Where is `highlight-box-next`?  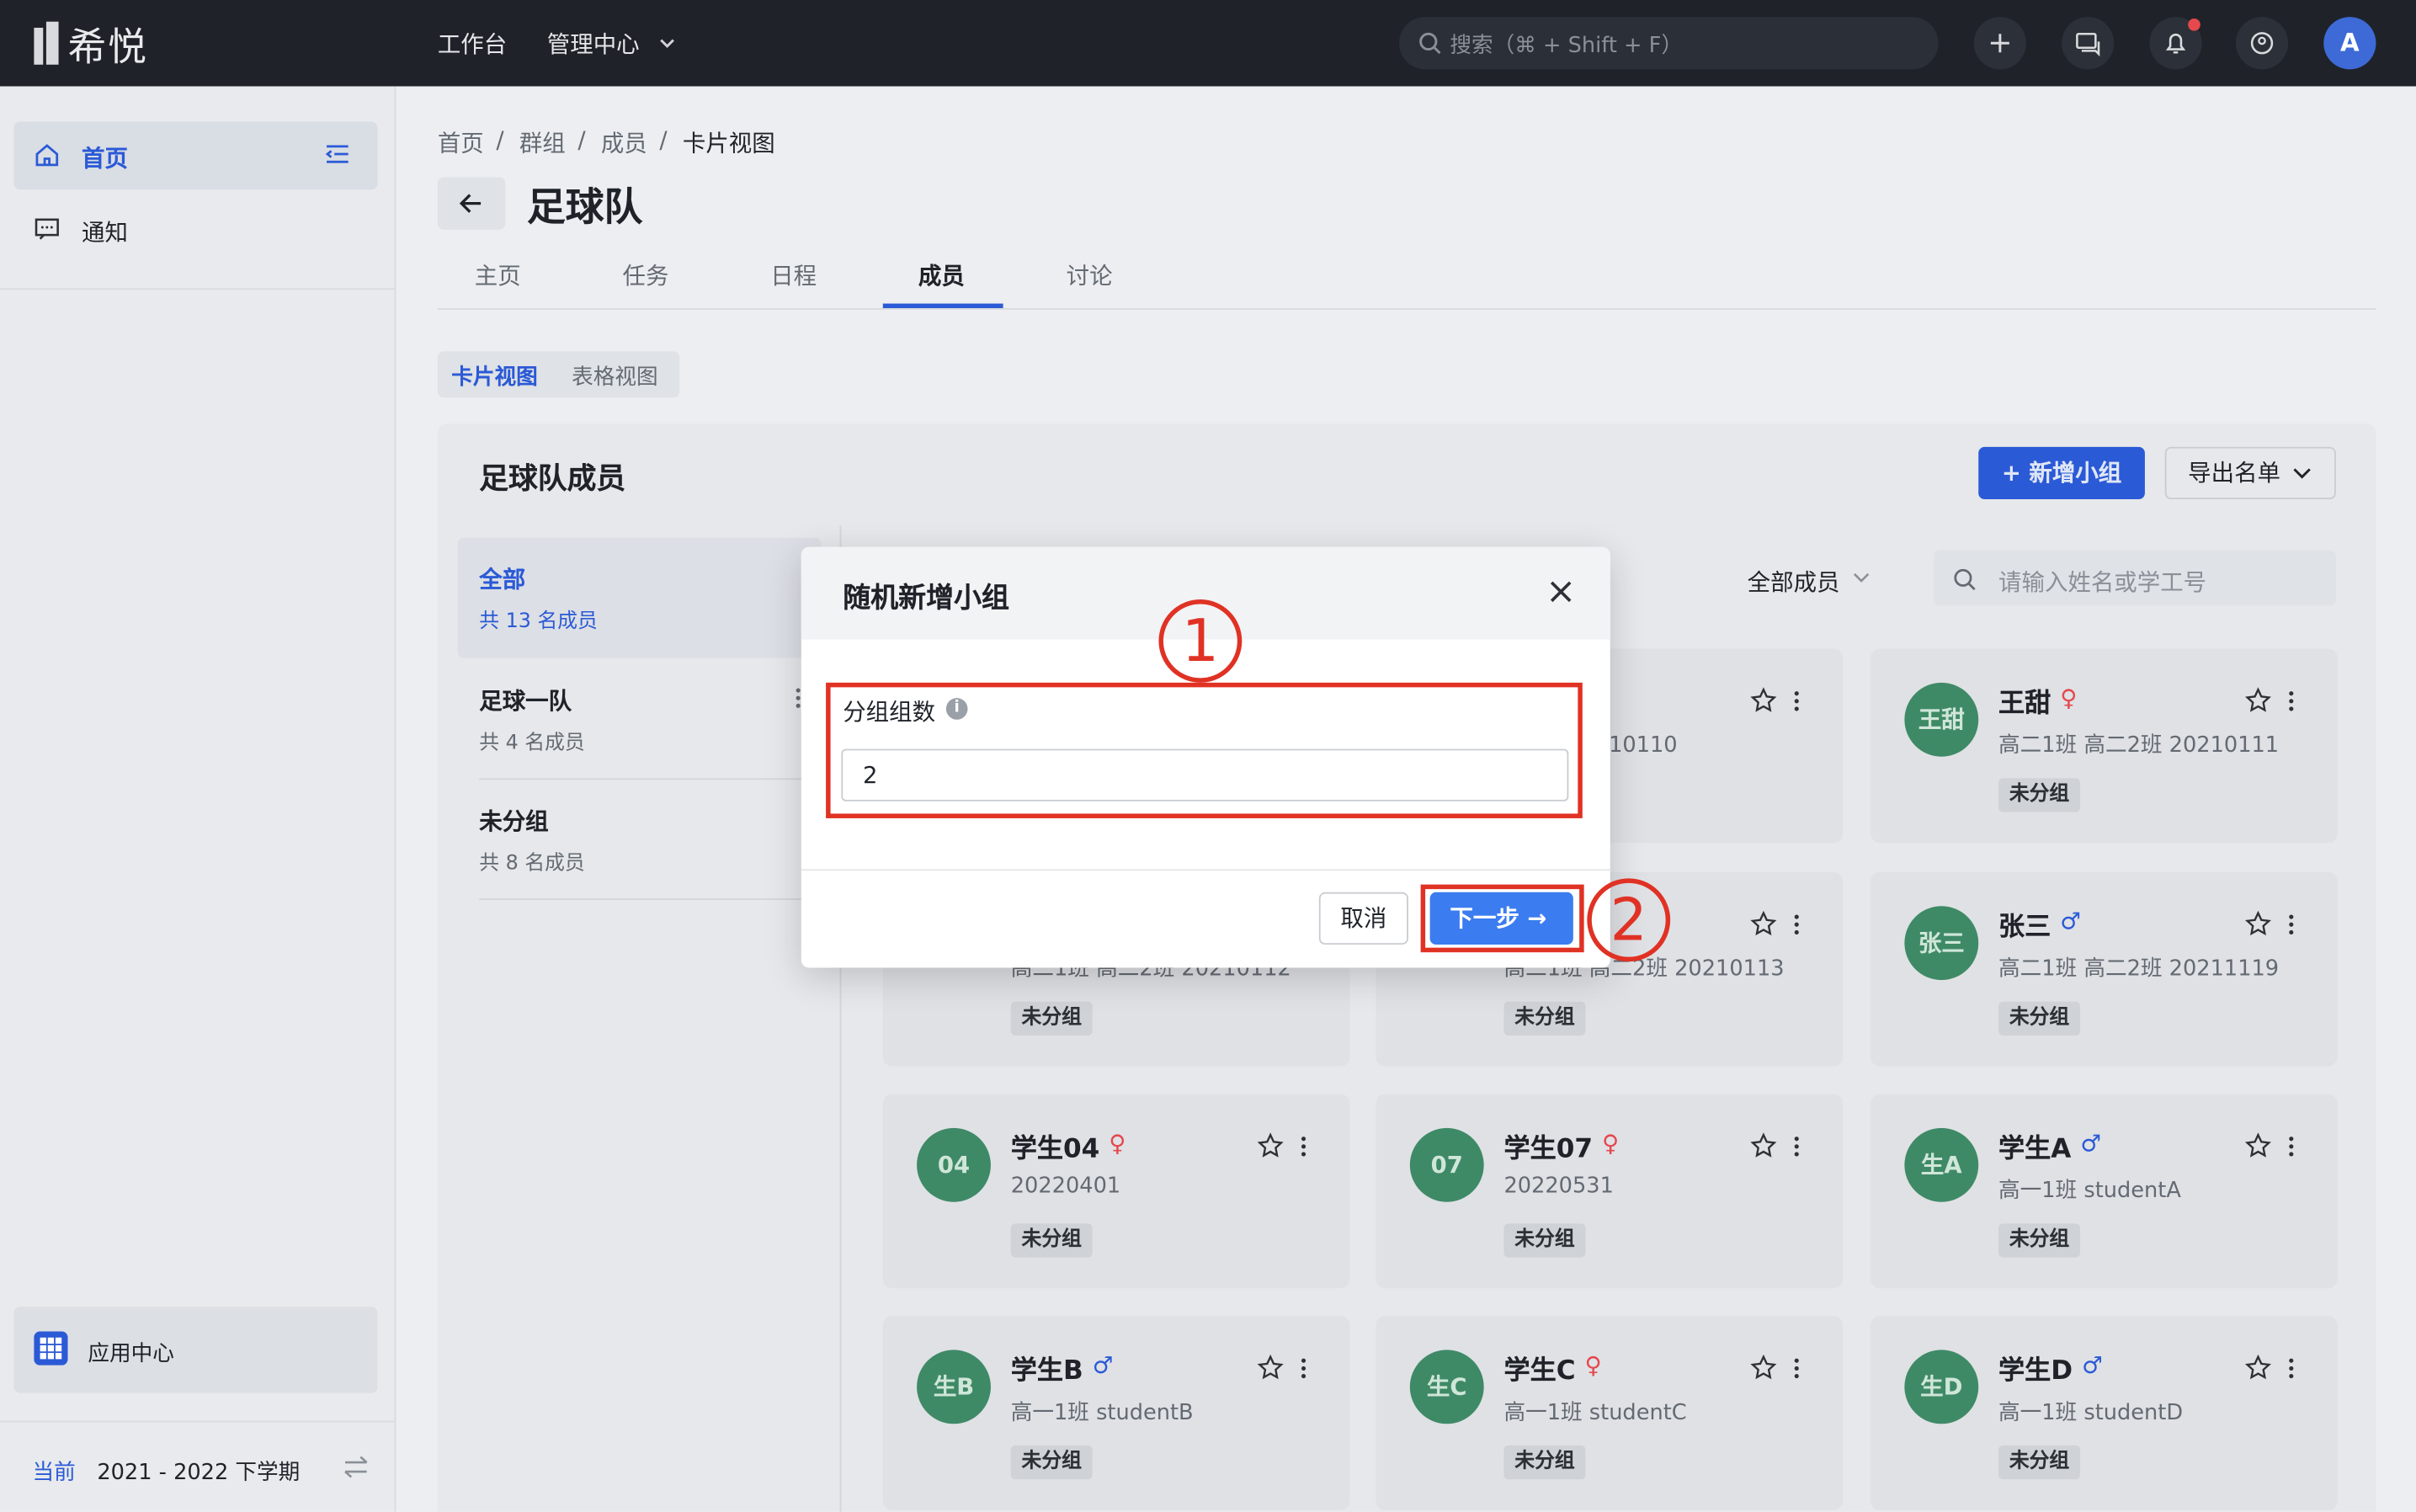 highlight-box-next is located at coordinates (1502, 919).